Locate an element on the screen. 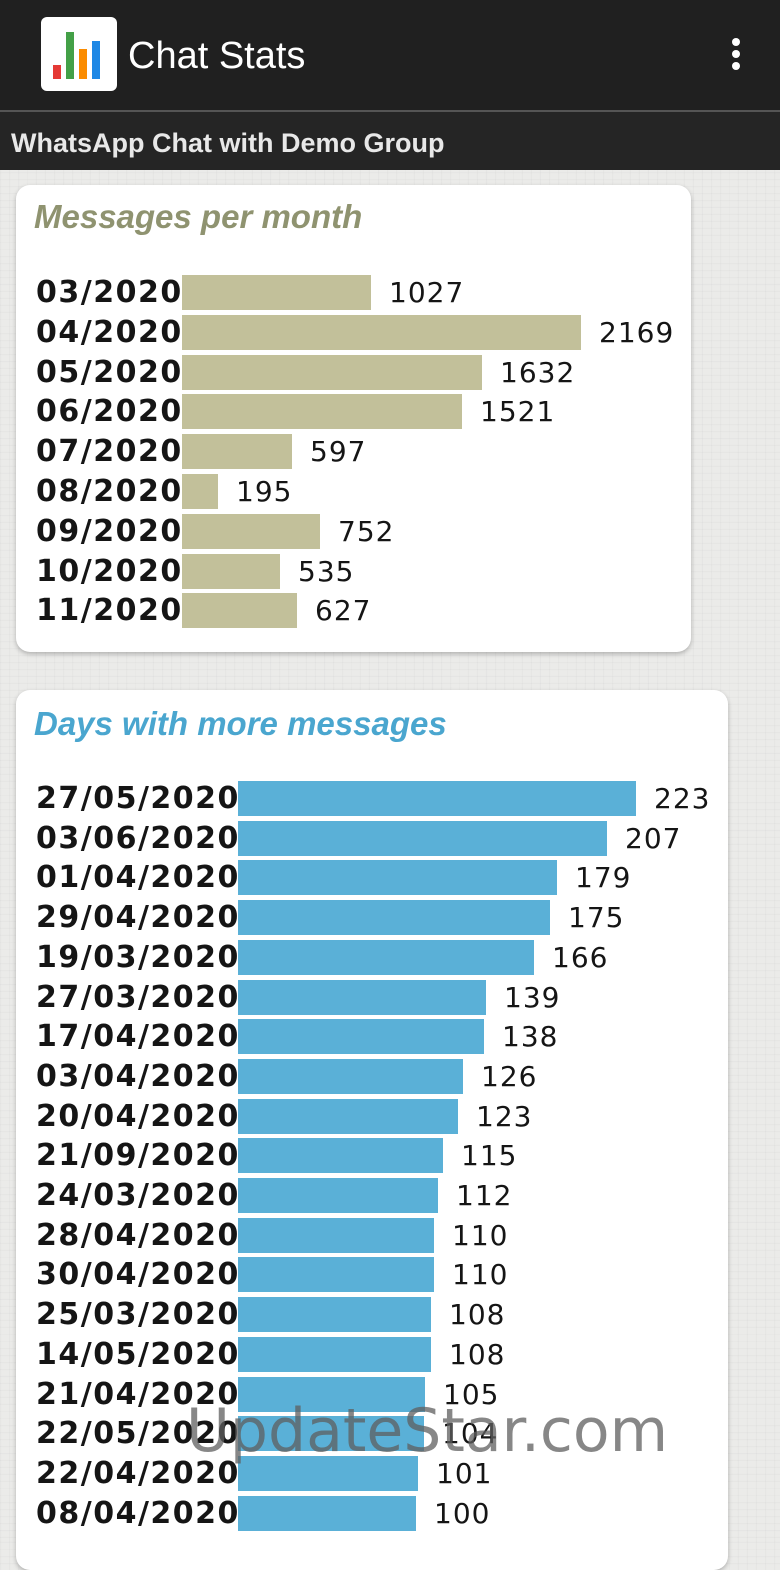 The height and width of the screenshot is (1570, 780). day-row: 17/04/2020 138 is located at coordinates (391, 1037).